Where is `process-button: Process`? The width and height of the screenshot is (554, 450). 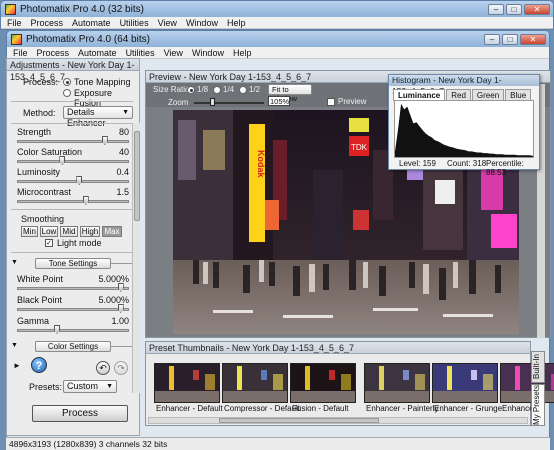
process-button: Process is located at coordinates (80, 413).